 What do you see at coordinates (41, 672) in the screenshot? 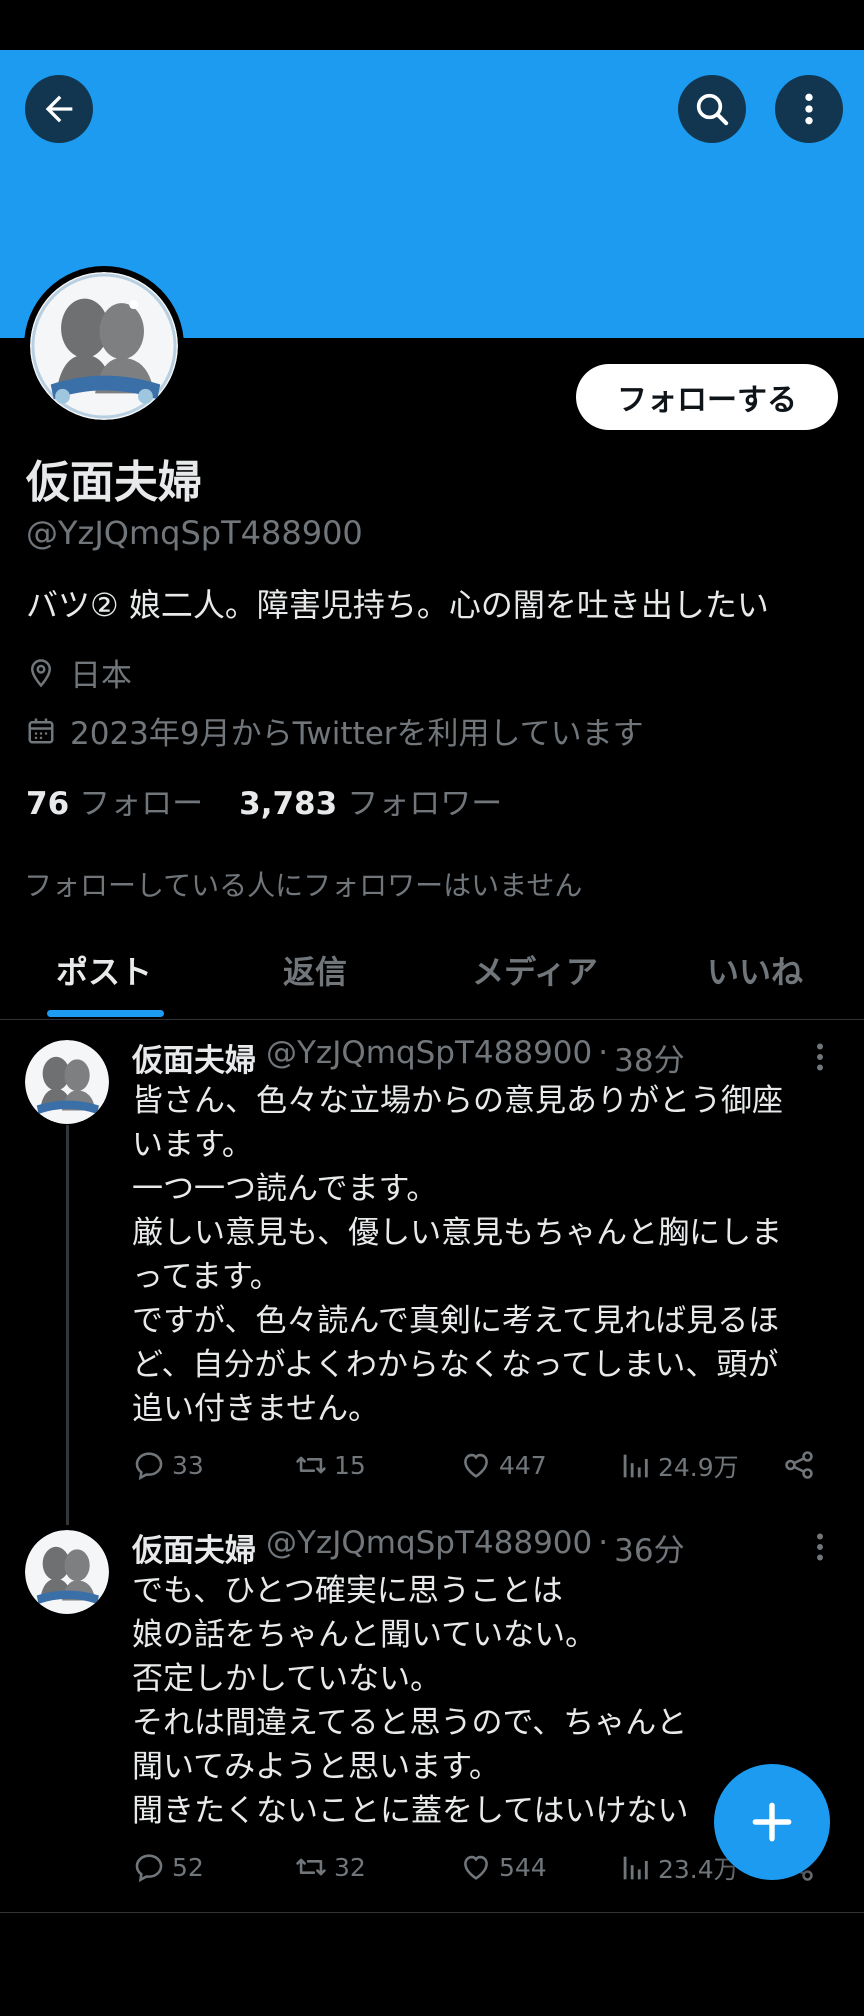
I see `location-pin-icon` at bounding box center [41, 672].